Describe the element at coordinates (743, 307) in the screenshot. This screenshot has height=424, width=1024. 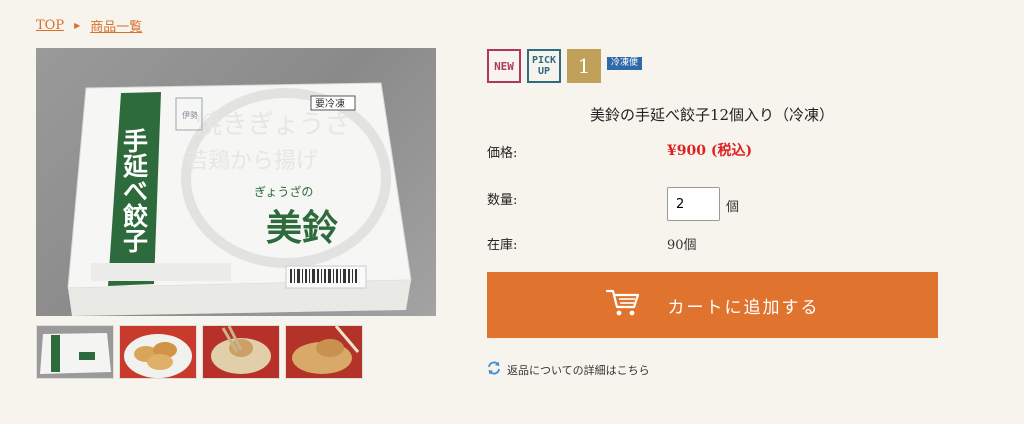
I see `add-to-cart-label: カートに追加する` at that location.